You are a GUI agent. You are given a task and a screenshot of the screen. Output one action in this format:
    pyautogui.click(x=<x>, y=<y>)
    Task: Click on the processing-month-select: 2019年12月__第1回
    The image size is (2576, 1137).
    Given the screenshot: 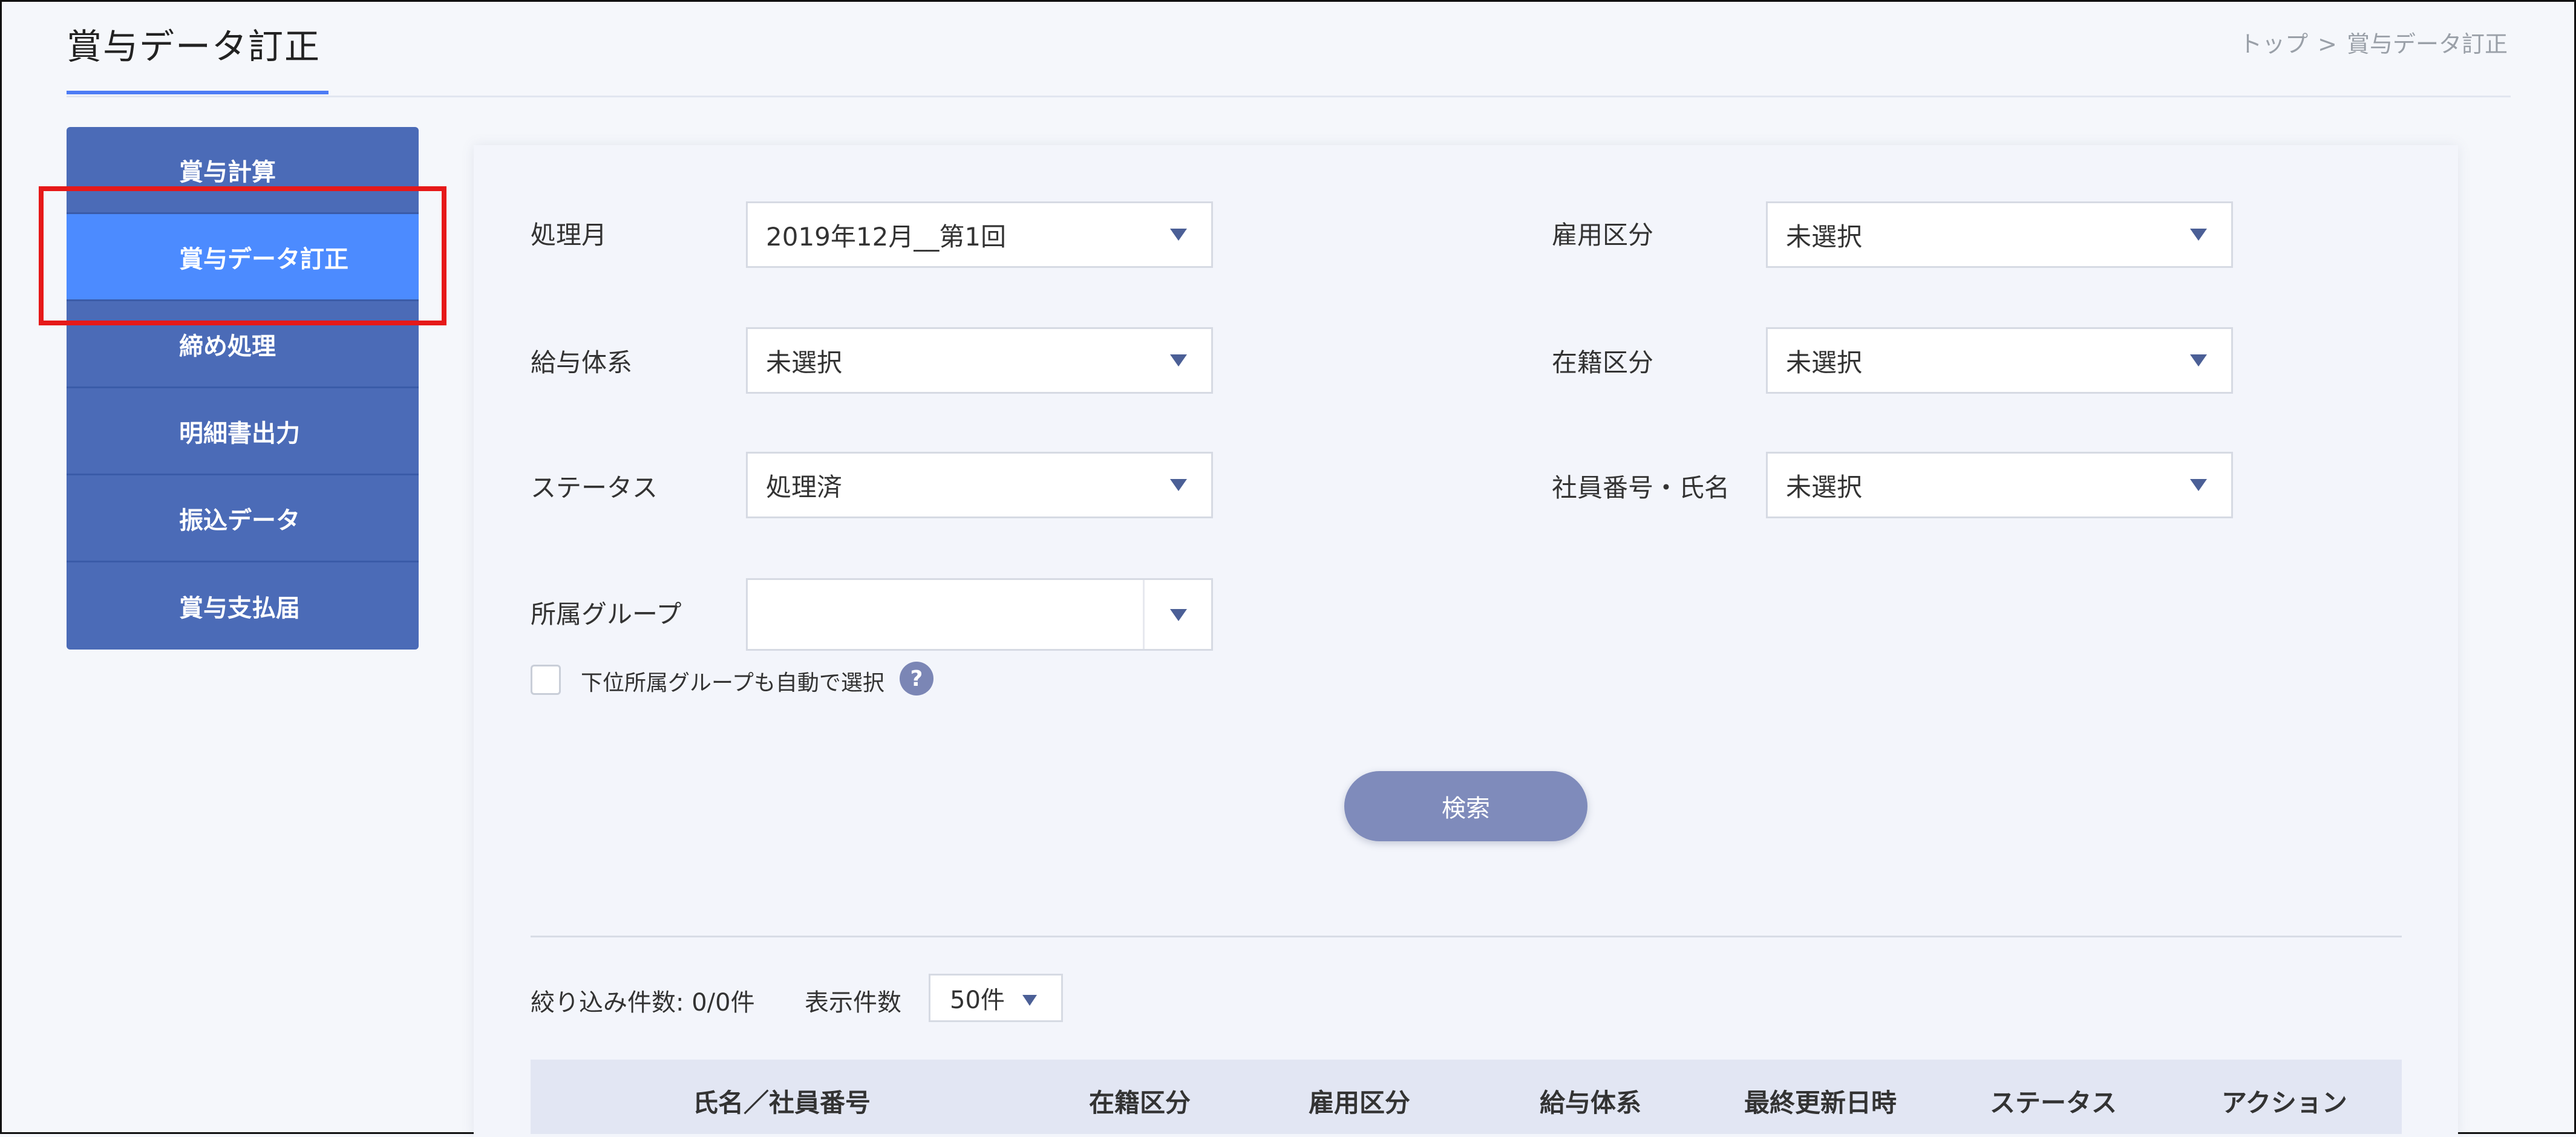 What is the action you would take?
    pyautogui.click(x=979, y=234)
    